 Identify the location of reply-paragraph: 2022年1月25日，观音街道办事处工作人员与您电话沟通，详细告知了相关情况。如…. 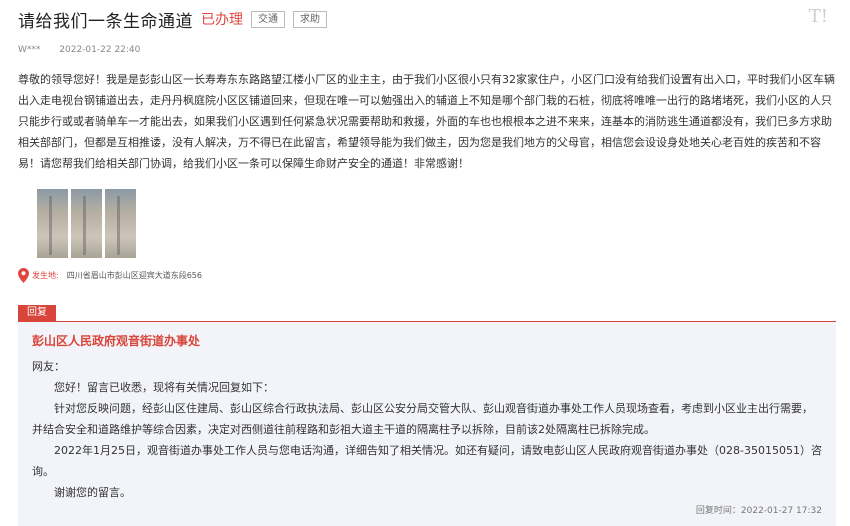
(427, 461).